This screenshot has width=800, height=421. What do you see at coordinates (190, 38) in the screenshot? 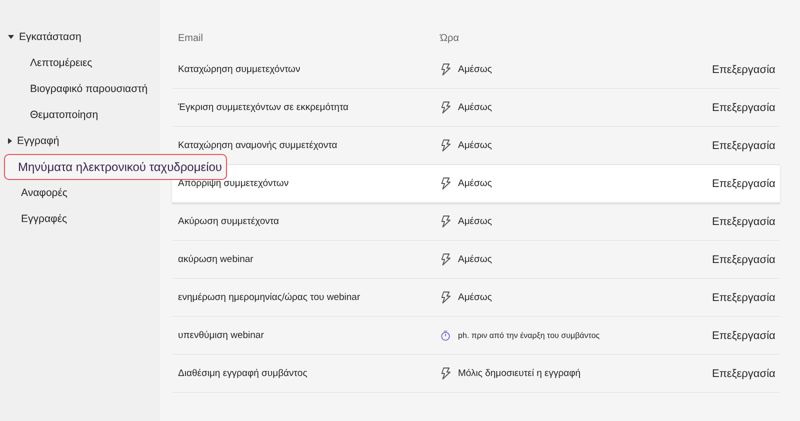
I see `column-header: Email` at bounding box center [190, 38].